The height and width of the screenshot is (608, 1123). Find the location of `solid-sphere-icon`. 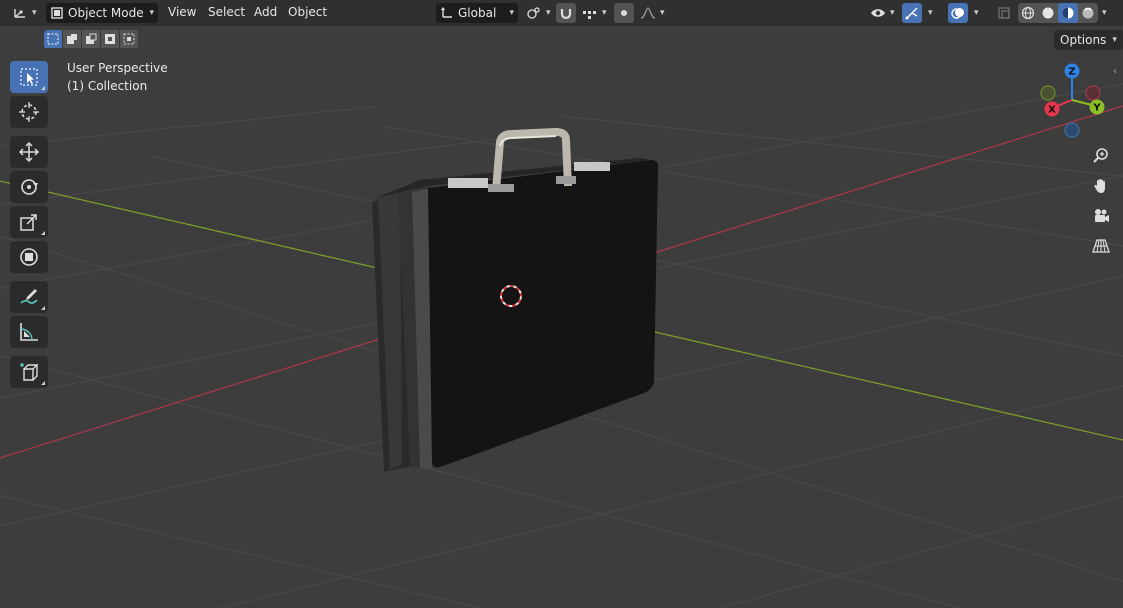

solid-sphere-icon is located at coordinates (1048, 13).